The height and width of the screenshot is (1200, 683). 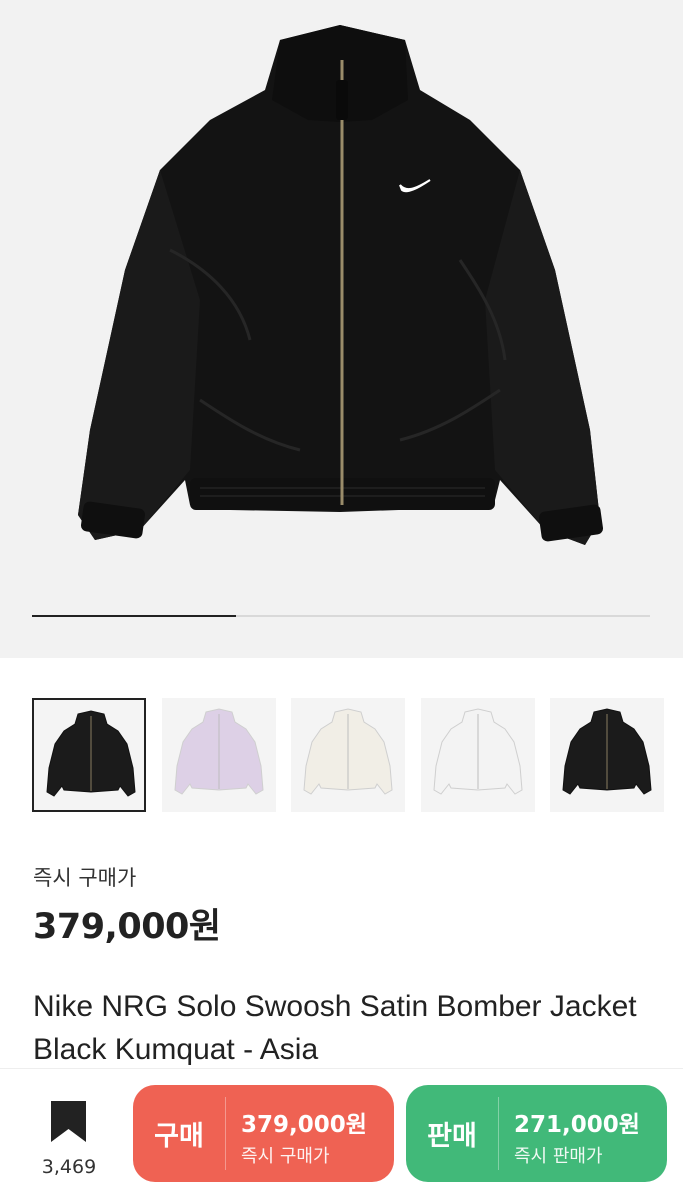 I want to click on bookmark-icon, so click(x=68, y=1121).